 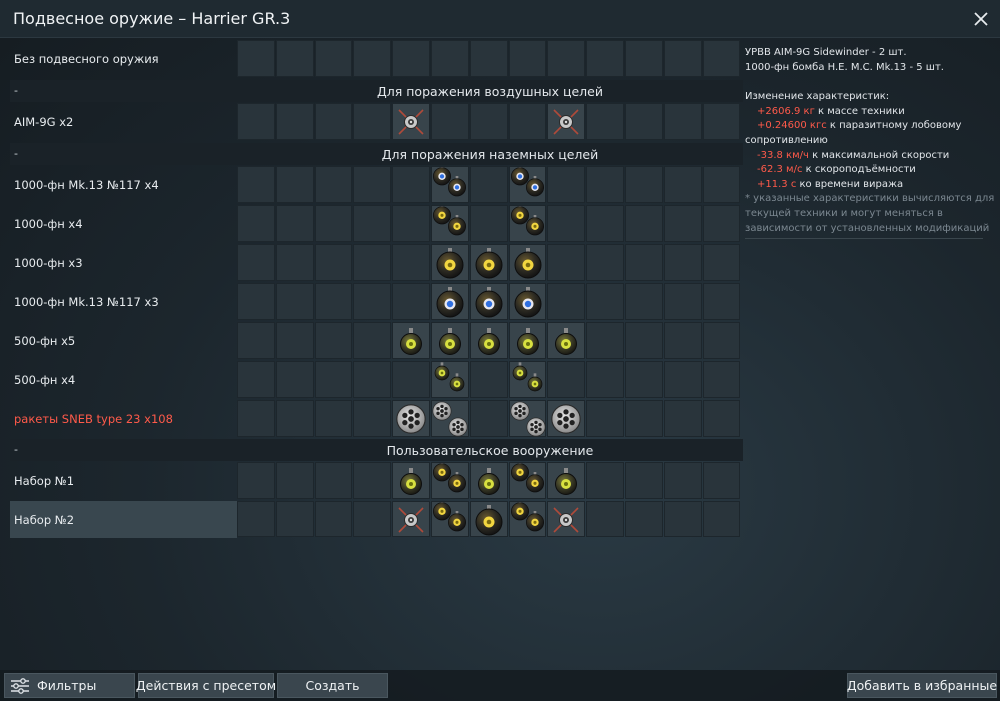 I want to click on loadout-row-1000-x3: 1000-фн x3, so click(x=376, y=263).